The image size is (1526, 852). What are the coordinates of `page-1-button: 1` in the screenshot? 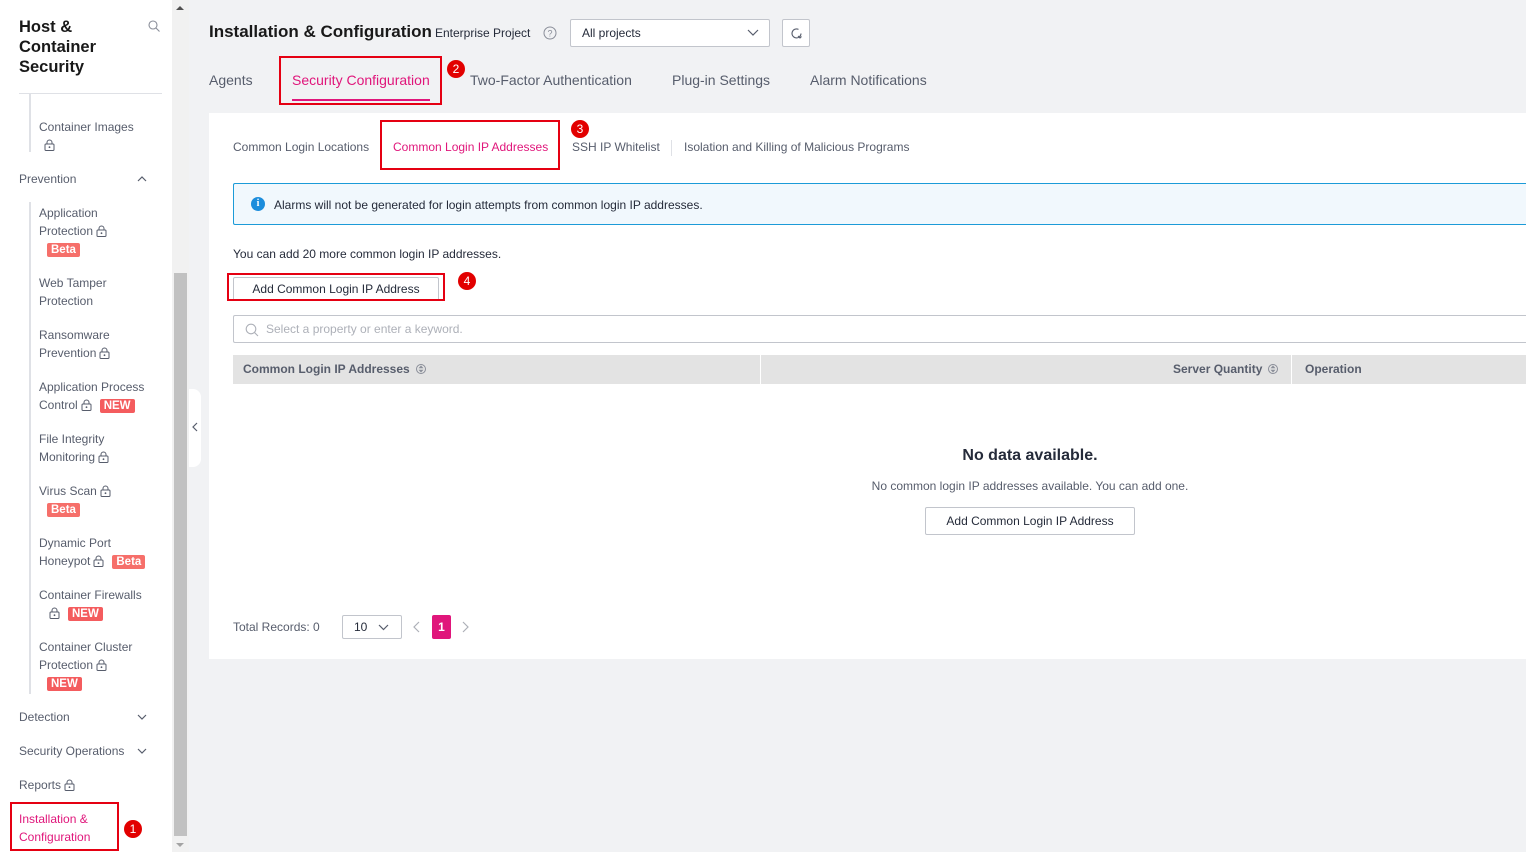 It's located at (441, 627).